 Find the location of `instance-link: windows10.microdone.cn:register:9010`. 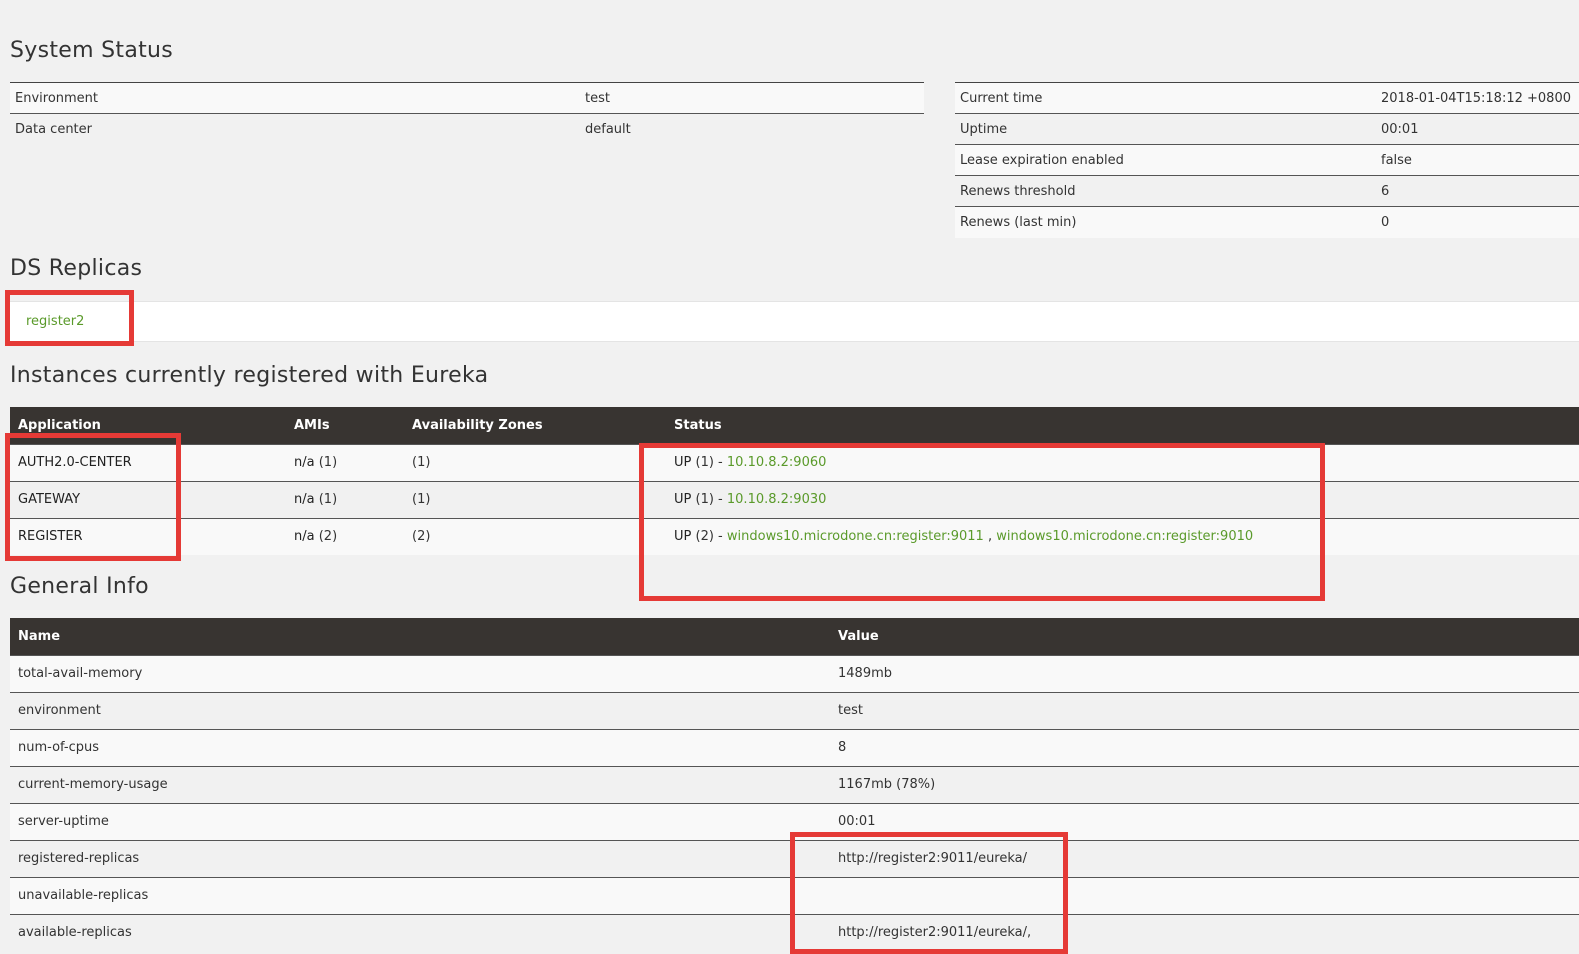

instance-link: windows10.microdone.cn:register:9010 is located at coordinates (1124, 536).